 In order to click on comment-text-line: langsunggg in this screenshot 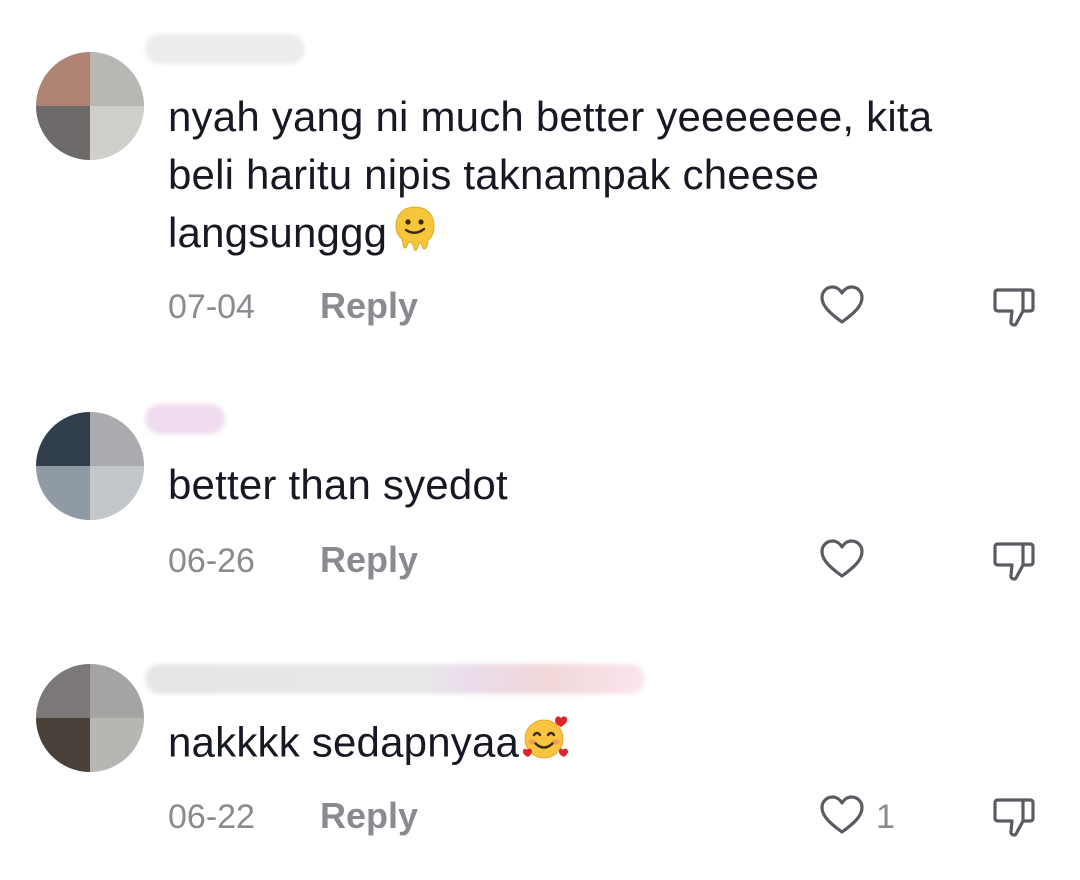, I will do `click(278, 232)`.